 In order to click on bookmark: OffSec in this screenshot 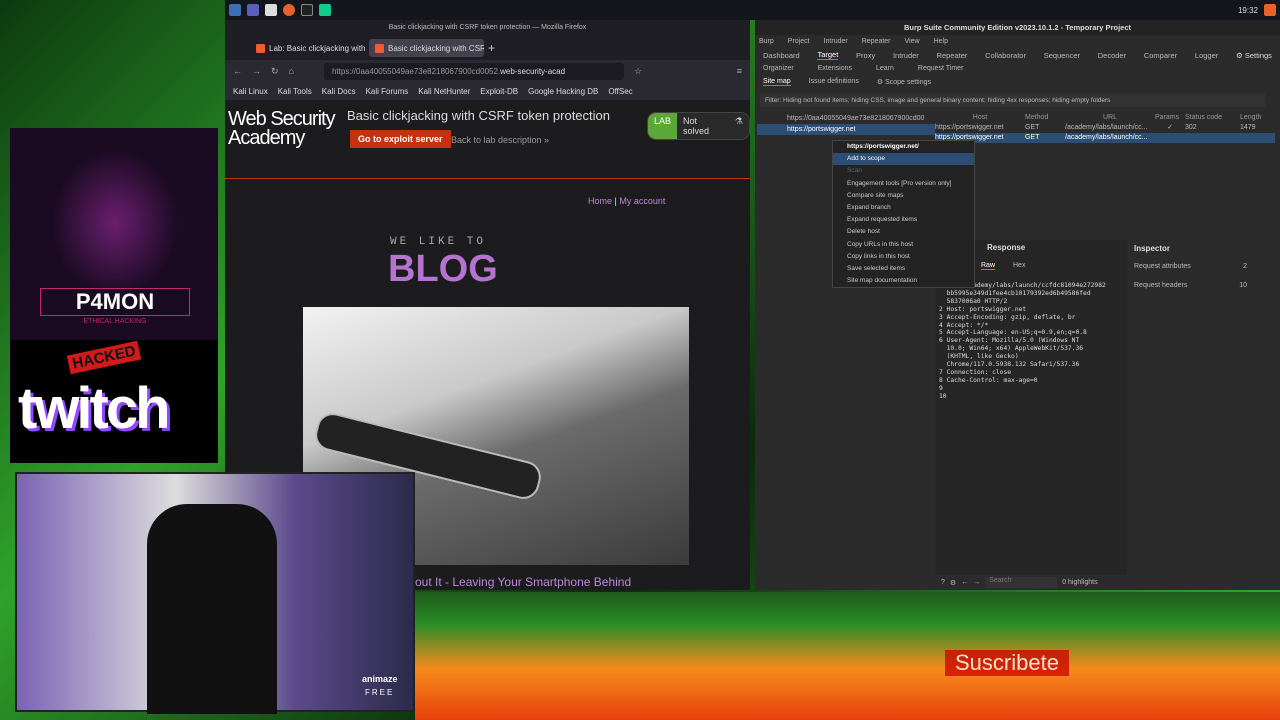, I will do `click(620, 91)`.